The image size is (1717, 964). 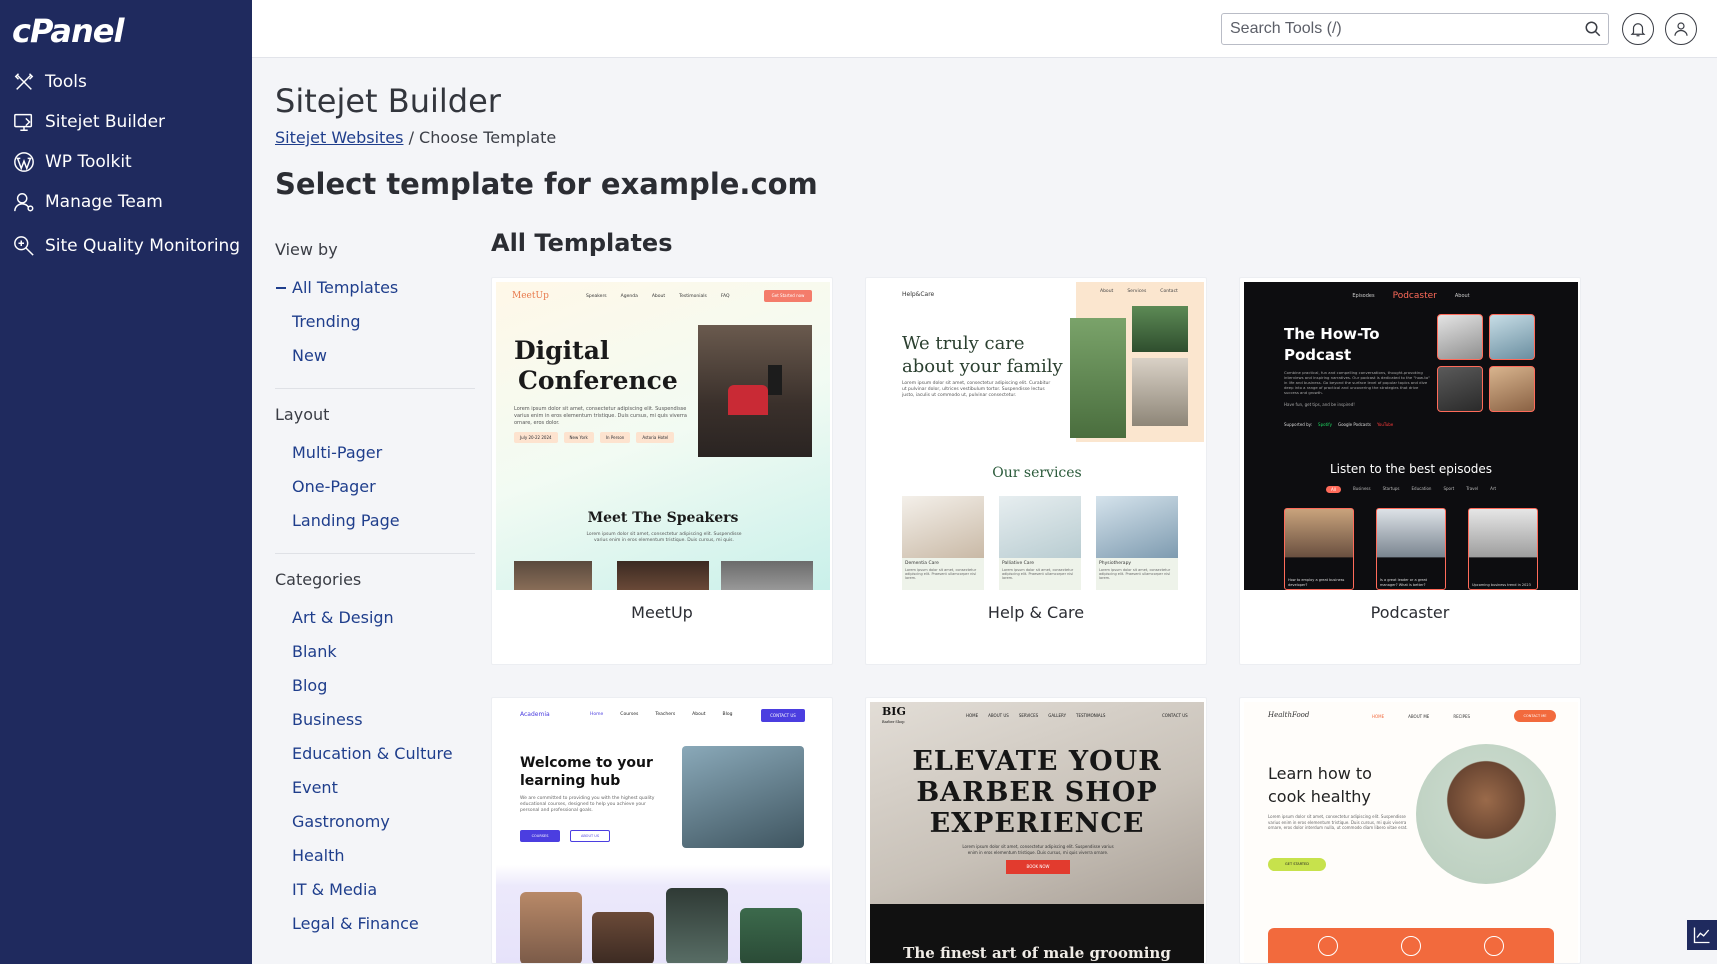 What do you see at coordinates (375, 460) in the screenshot?
I see `filter-multi-pager: Multi-Pager` at bounding box center [375, 460].